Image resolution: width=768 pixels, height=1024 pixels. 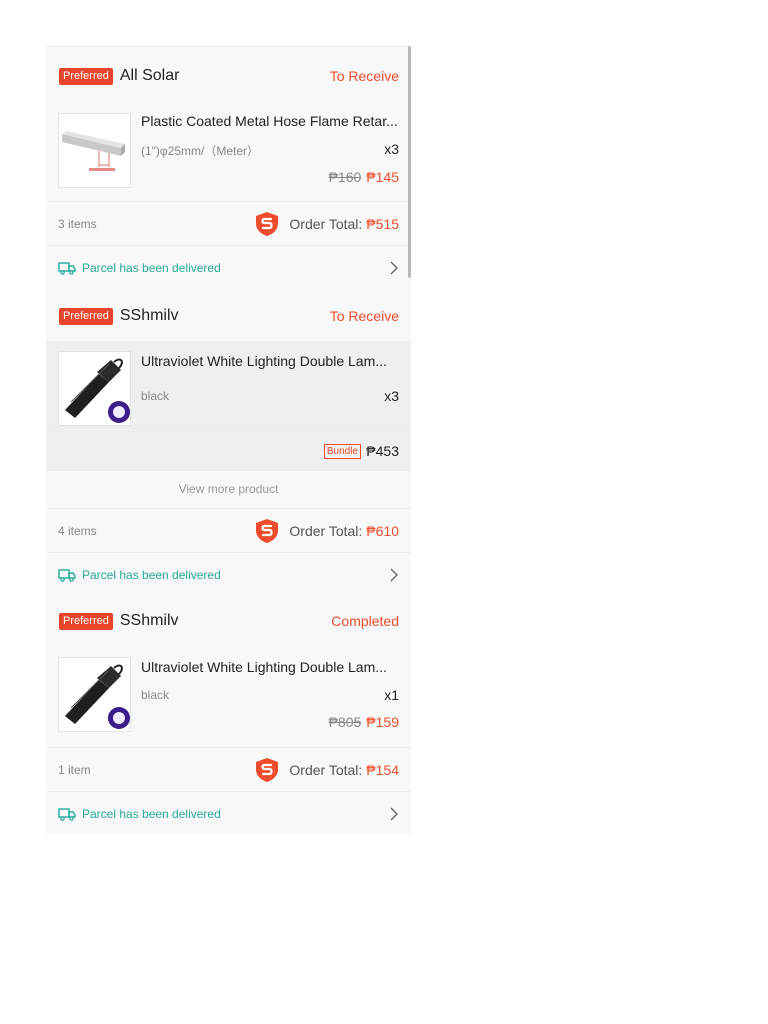 I want to click on order-total-amount: ₱154, so click(x=382, y=770).